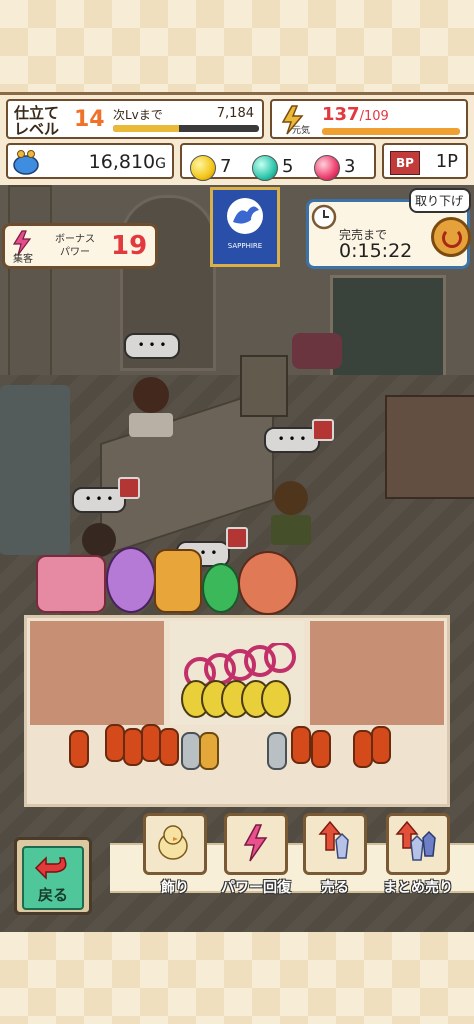 Image resolution: width=474 pixels, height=1024 pixels. What do you see at coordinates (324, 217) in the screenshot?
I see `clock-icon` at bounding box center [324, 217].